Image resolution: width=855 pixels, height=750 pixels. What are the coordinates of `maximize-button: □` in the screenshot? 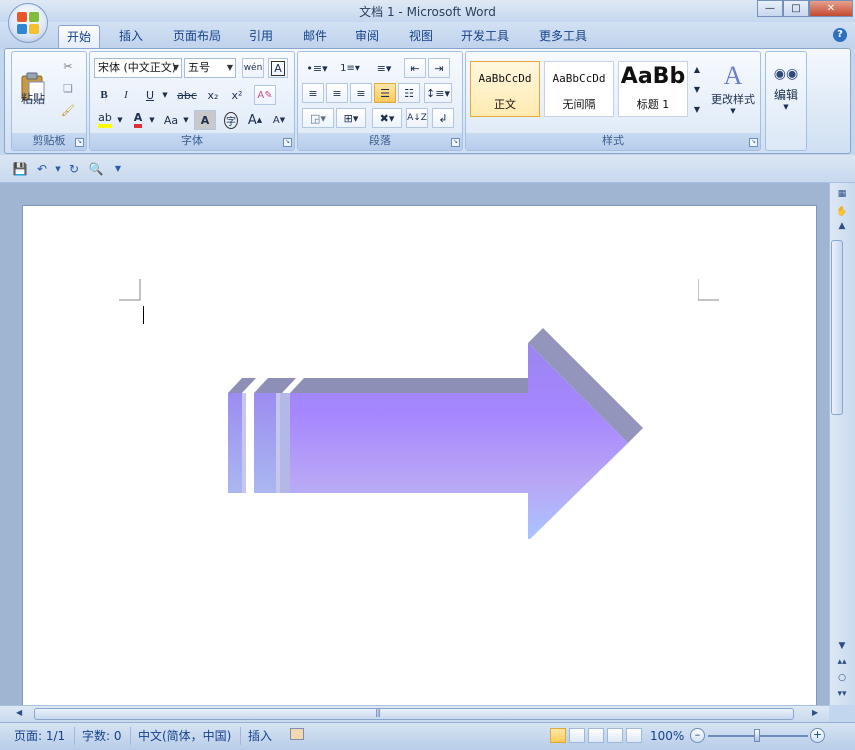 It's located at (796, 8).